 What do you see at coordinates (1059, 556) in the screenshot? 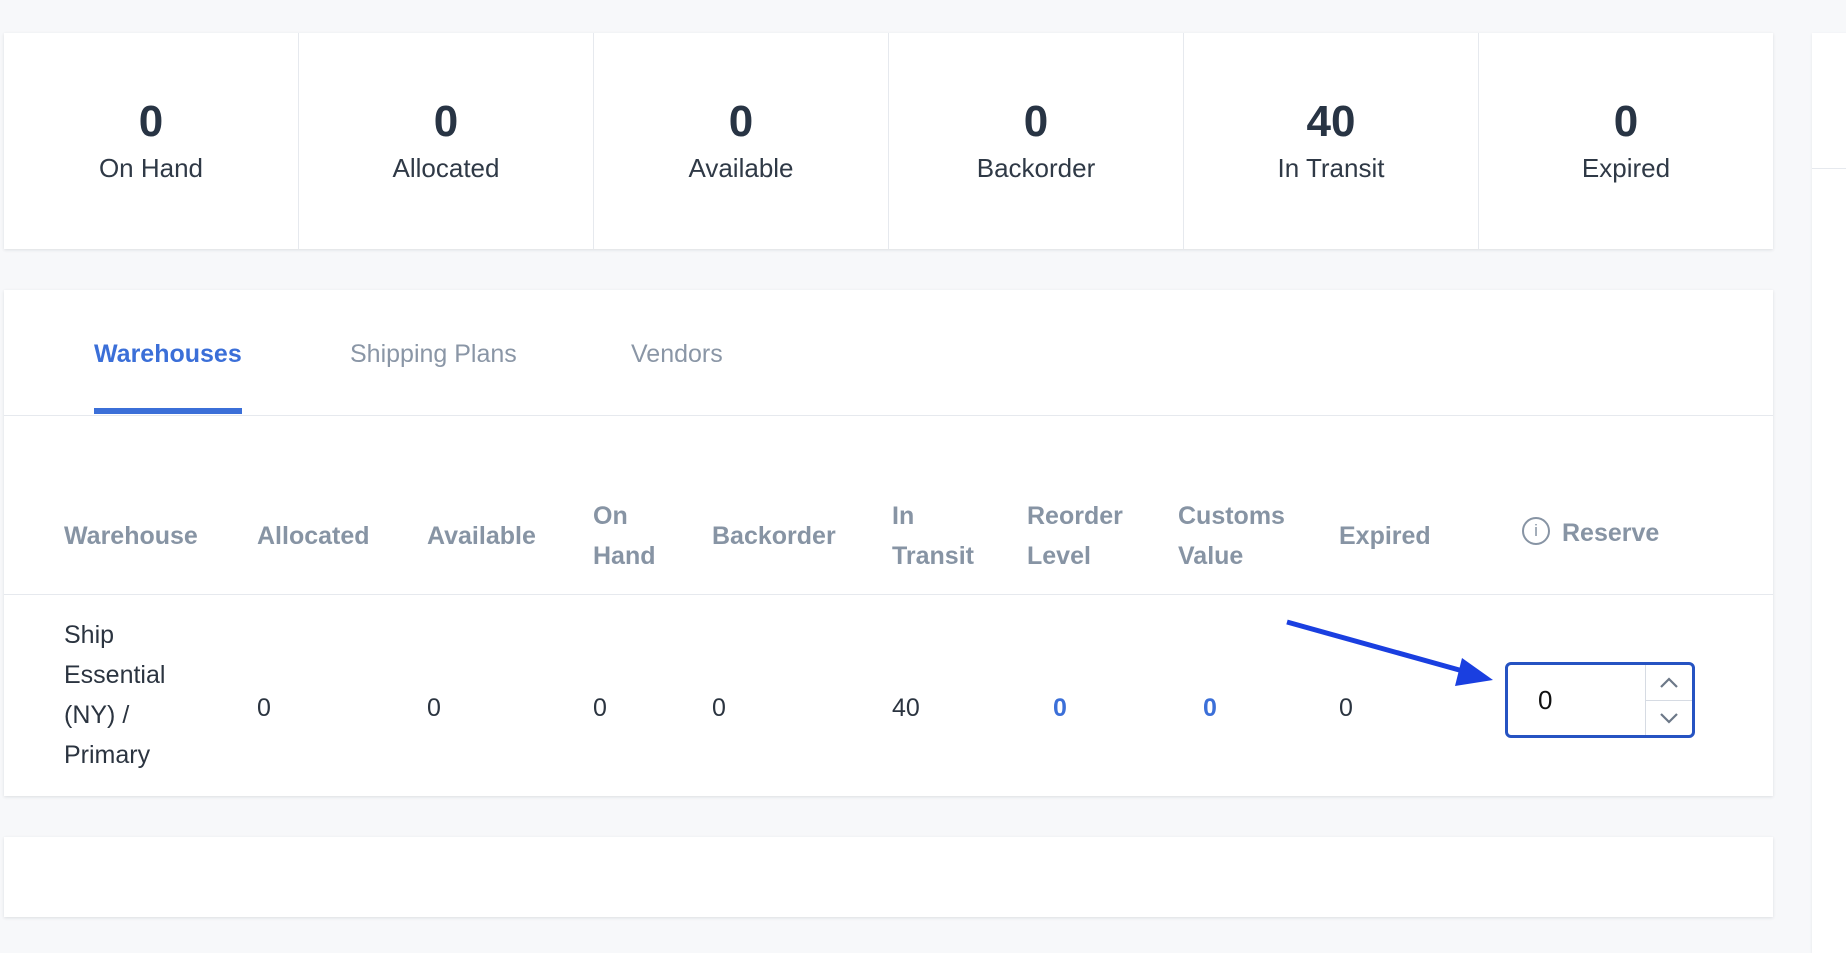
I see `col-header-reorder-level-line2: Level` at bounding box center [1059, 556].